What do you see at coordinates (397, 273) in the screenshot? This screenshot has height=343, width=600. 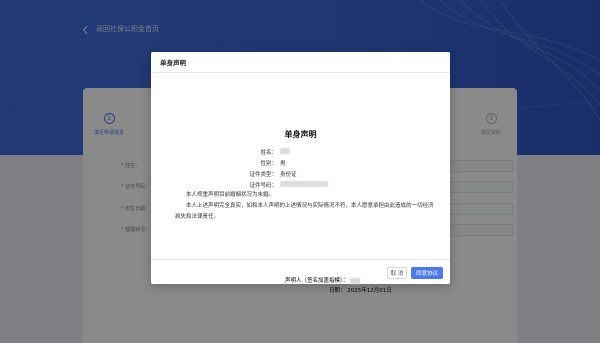 I see `cancel-button: 取 消` at bounding box center [397, 273].